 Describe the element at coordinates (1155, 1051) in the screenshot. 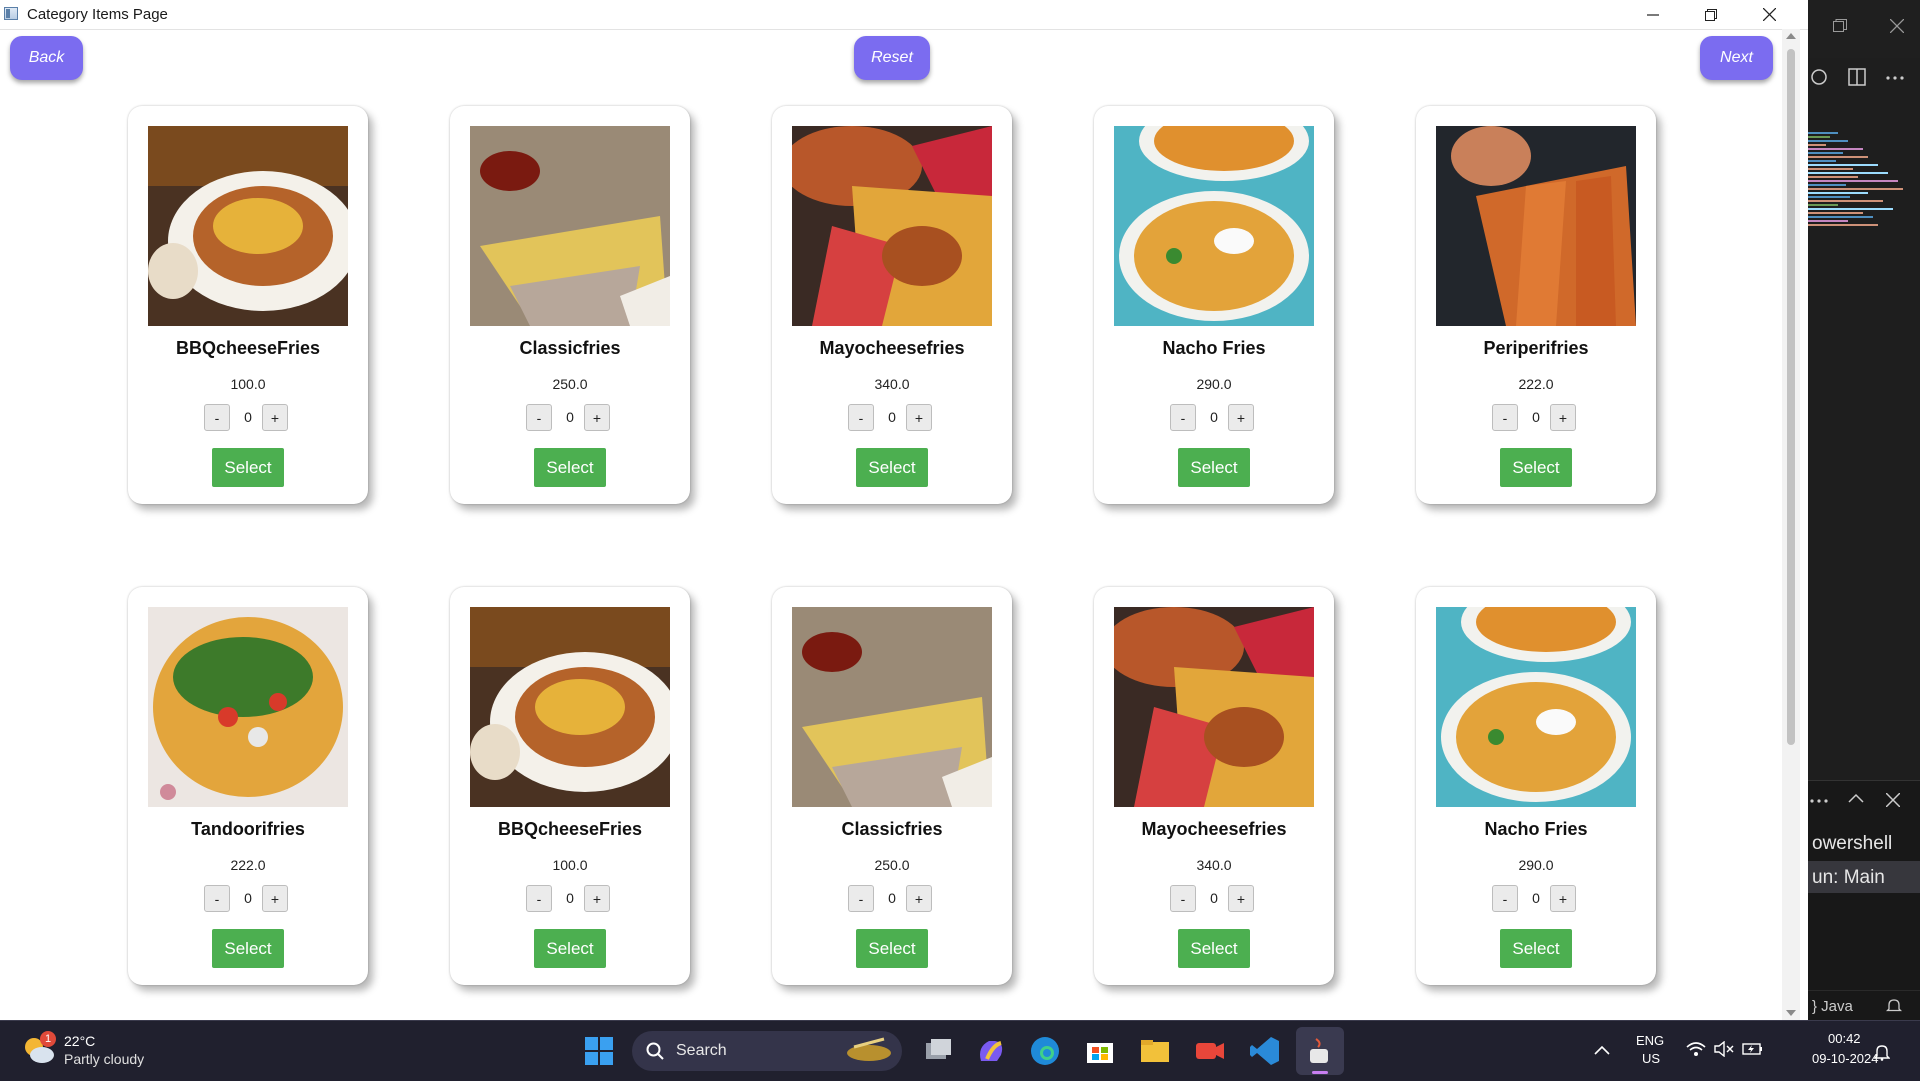

I see `file-explorer-icon` at that location.